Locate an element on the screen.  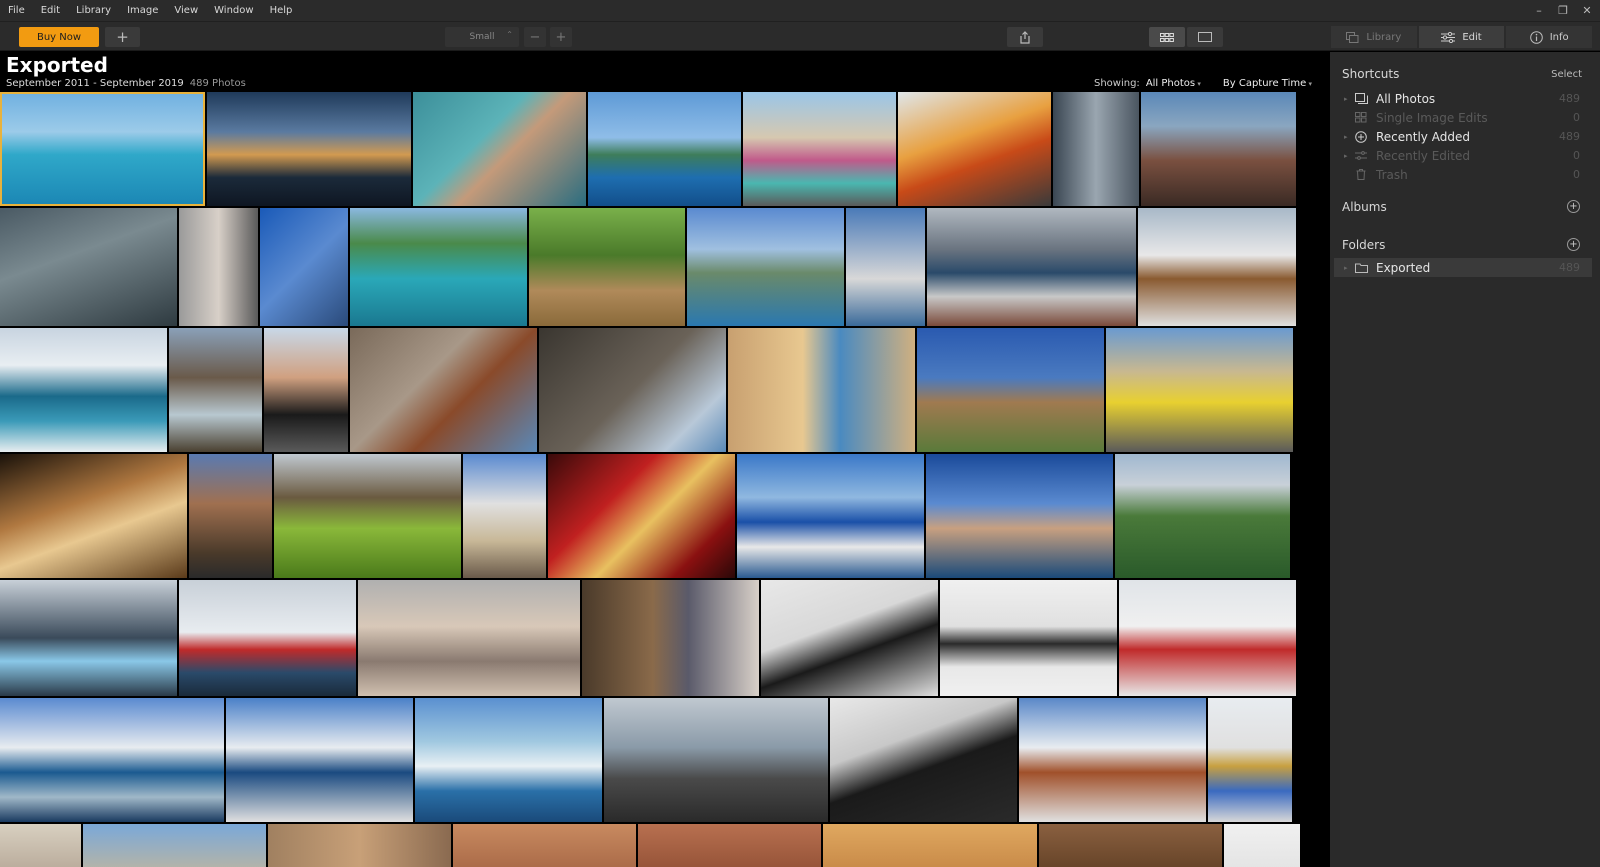
share-button is located at coordinates (1025, 37).